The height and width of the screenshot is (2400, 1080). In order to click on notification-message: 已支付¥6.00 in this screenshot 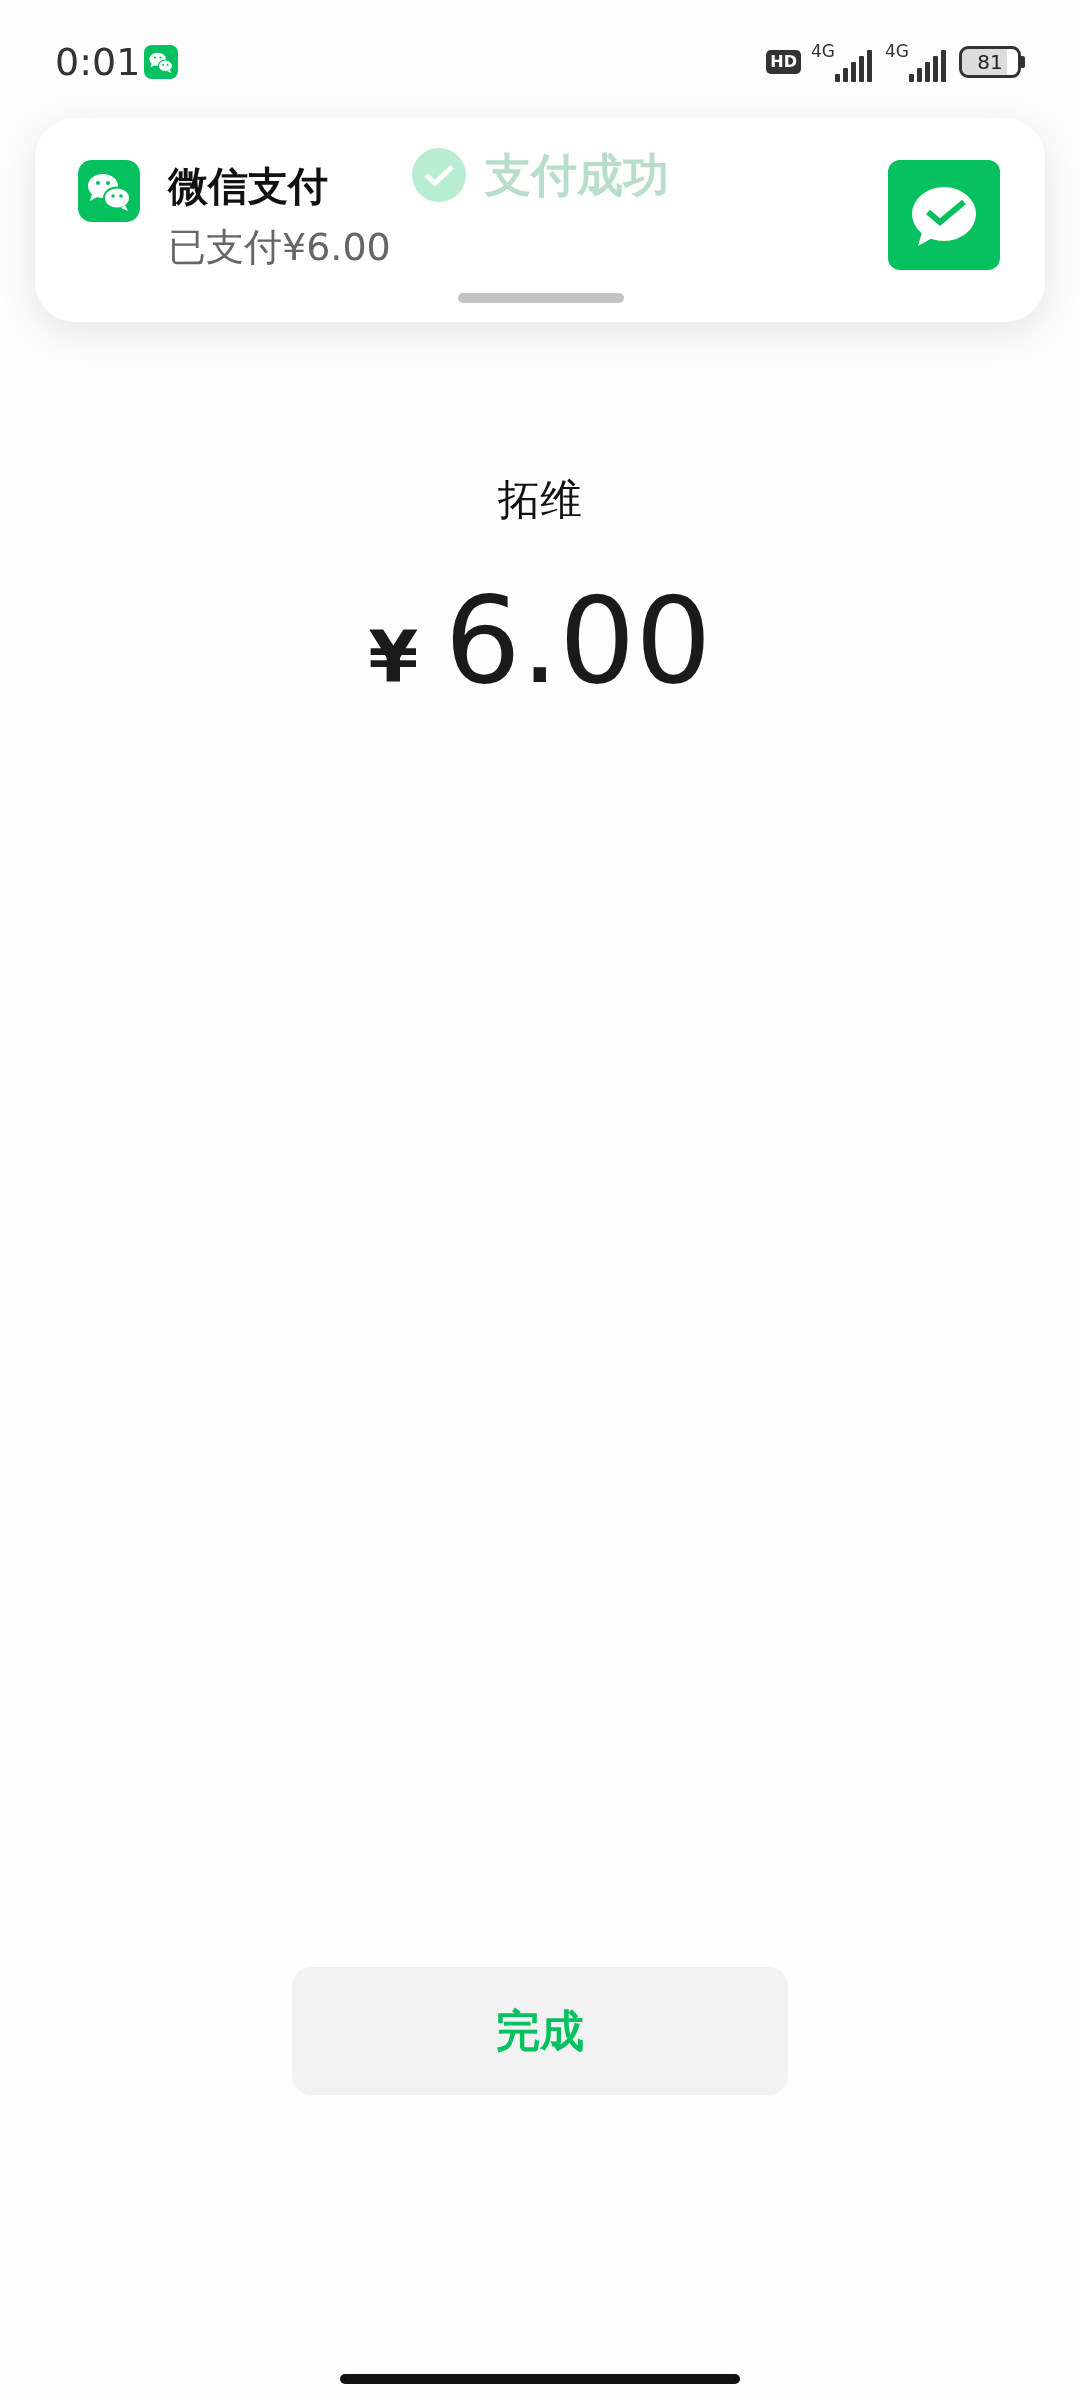, I will do `click(279, 247)`.